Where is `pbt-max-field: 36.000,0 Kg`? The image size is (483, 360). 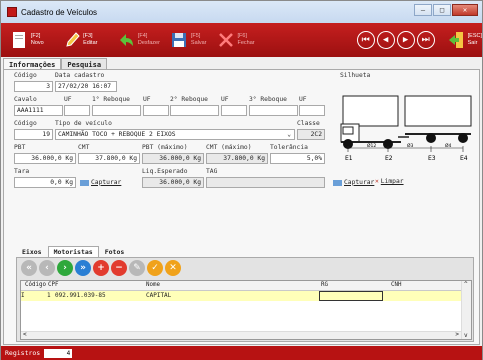 pbt-max-field: 36.000,0 Kg is located at coordinates (173, 158).